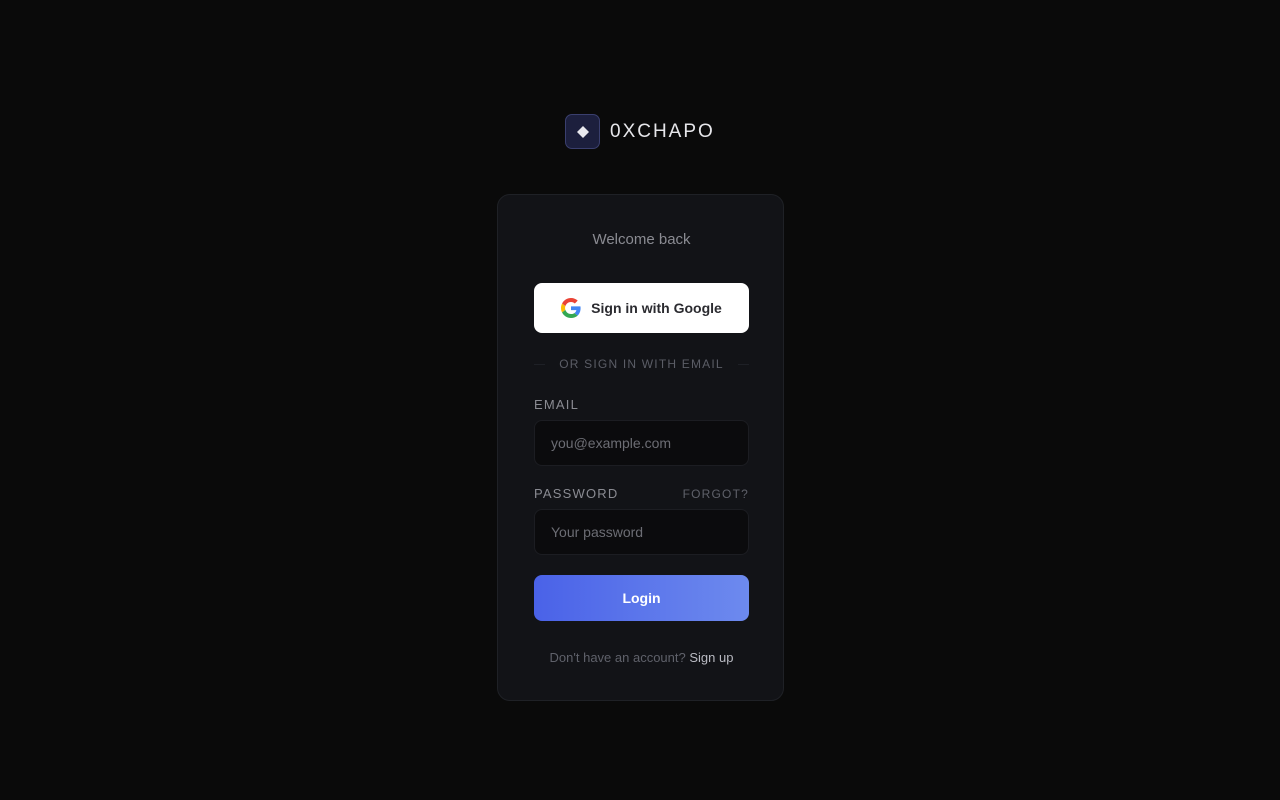 This screenshot has width=1280, height=800. I want to click on email-input, so click(641, 443).